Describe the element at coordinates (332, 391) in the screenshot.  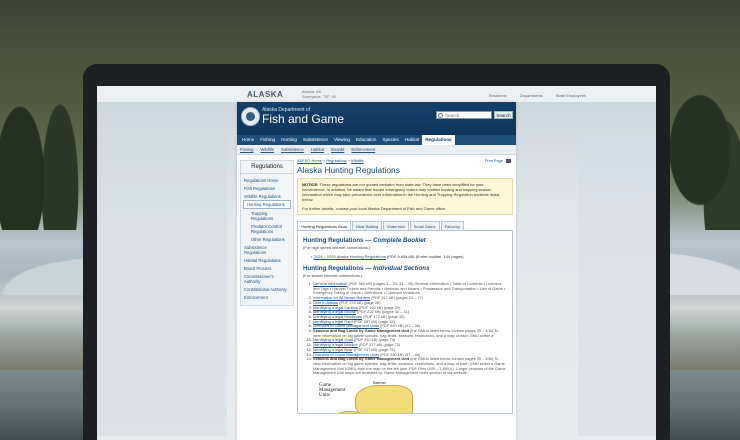
I see `gmu-map-title: Game Management Units` at that location.